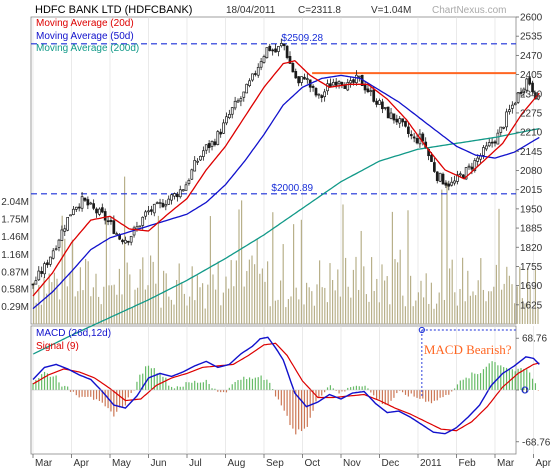 The image size is (553, 473). What do you see at coordinates (536, 442) in the screenshot?
I see `macd-tick-label: -68.76` at bounding box center [536, 442].